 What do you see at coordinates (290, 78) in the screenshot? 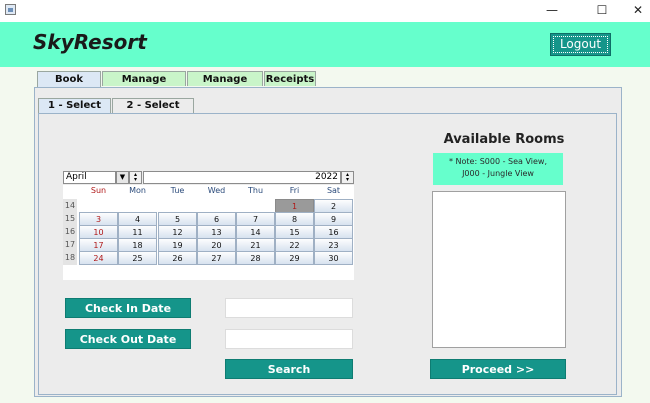
I see `tab-receipts: Receipts` at bounding box center [290, 78].